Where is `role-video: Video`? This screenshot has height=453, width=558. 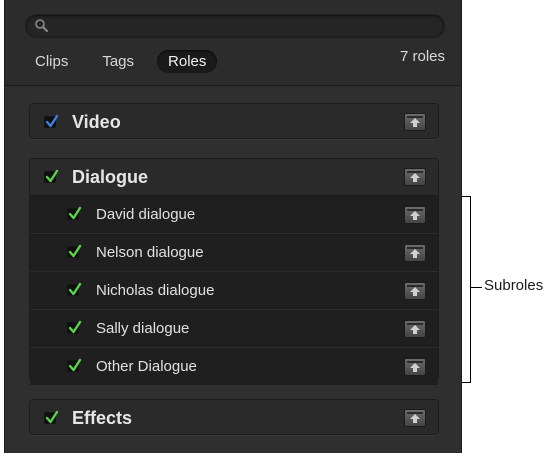 role-video: Video is located at coordinates (234, 121).